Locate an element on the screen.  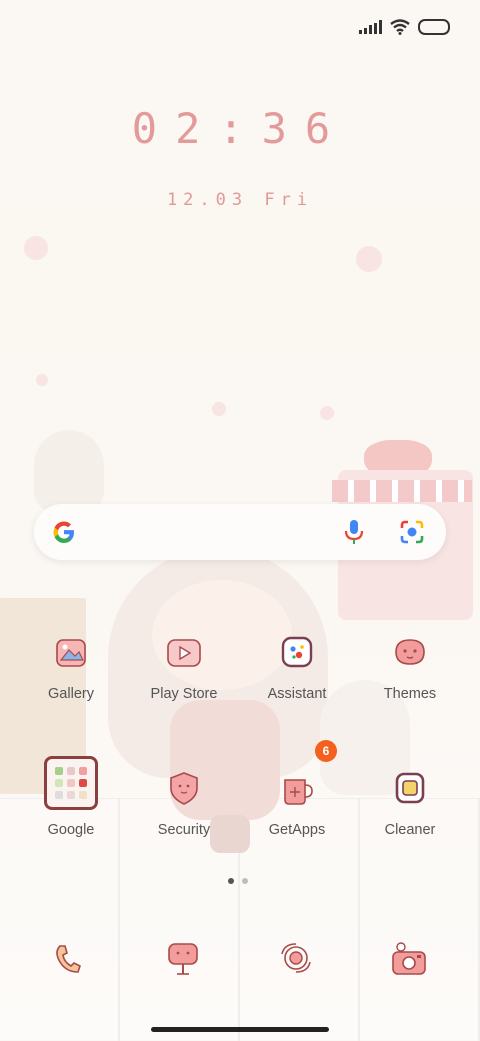
play-store-icon is located at coordinates (184, 652).